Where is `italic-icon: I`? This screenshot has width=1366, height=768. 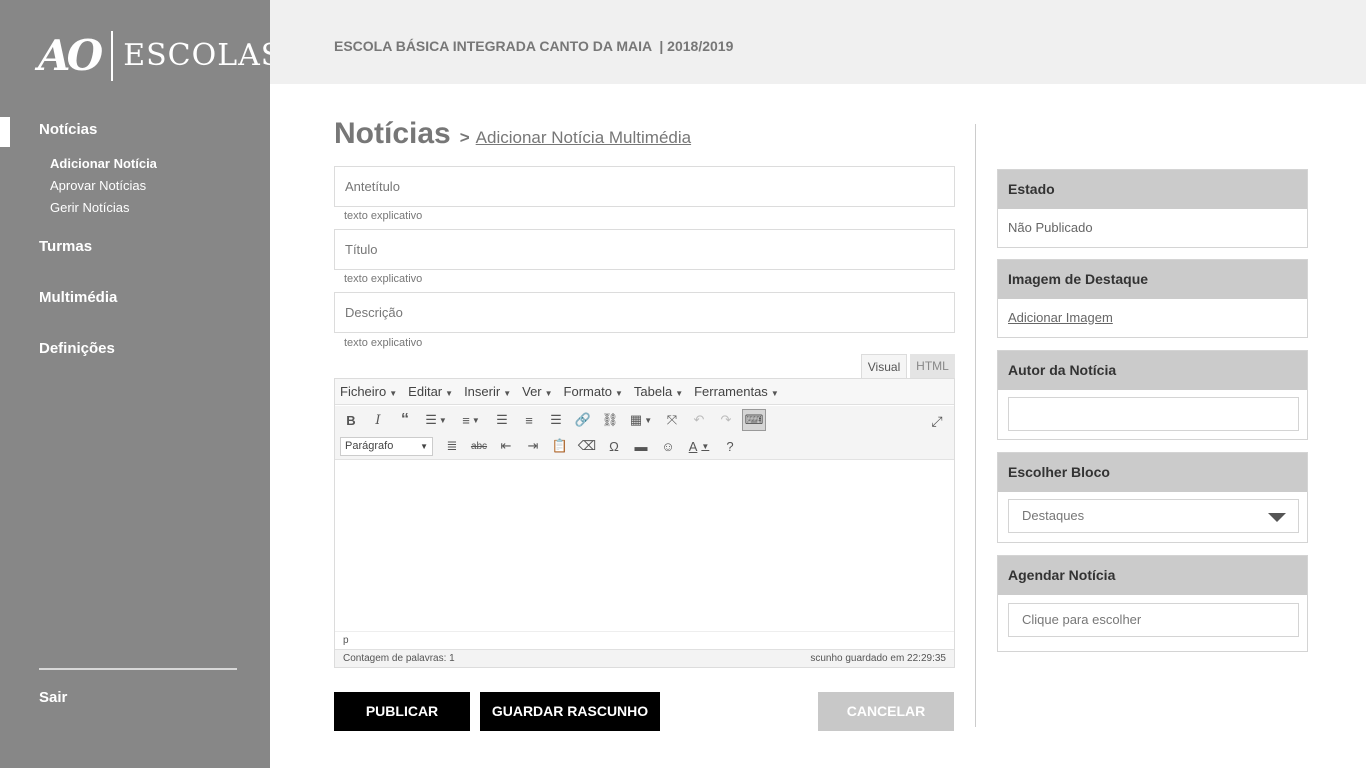
italic-icon: I is located at coordinates (378, 420).